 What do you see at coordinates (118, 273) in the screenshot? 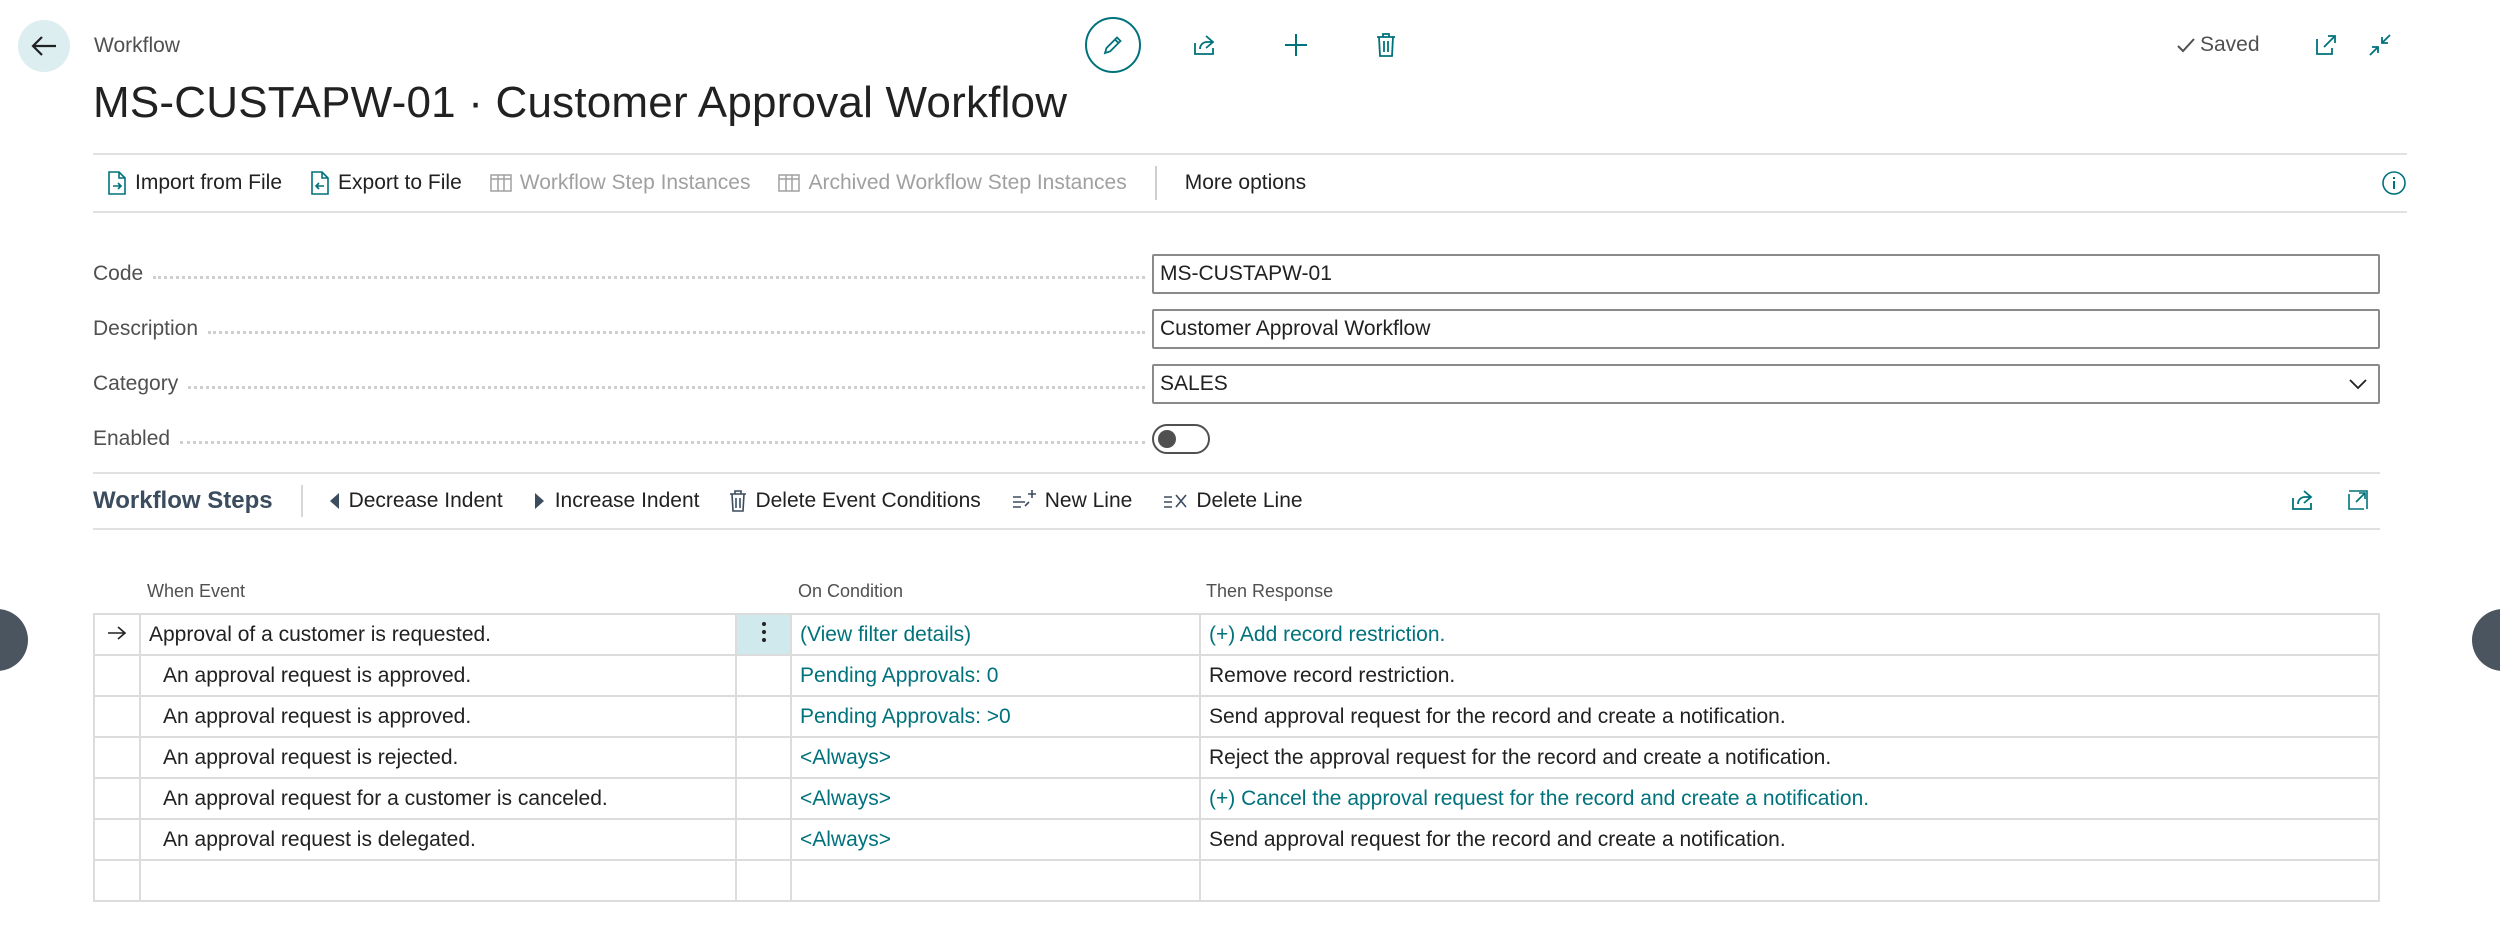
I see `code-label: Code` at bounding box center [118, 273].